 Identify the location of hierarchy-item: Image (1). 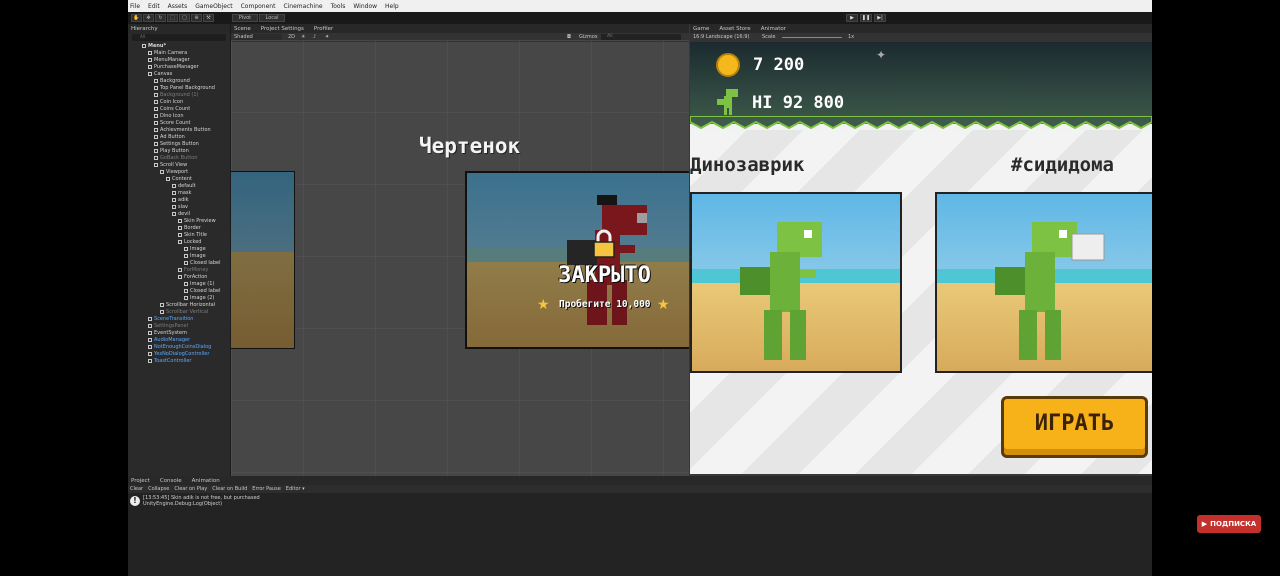
(199, 284).